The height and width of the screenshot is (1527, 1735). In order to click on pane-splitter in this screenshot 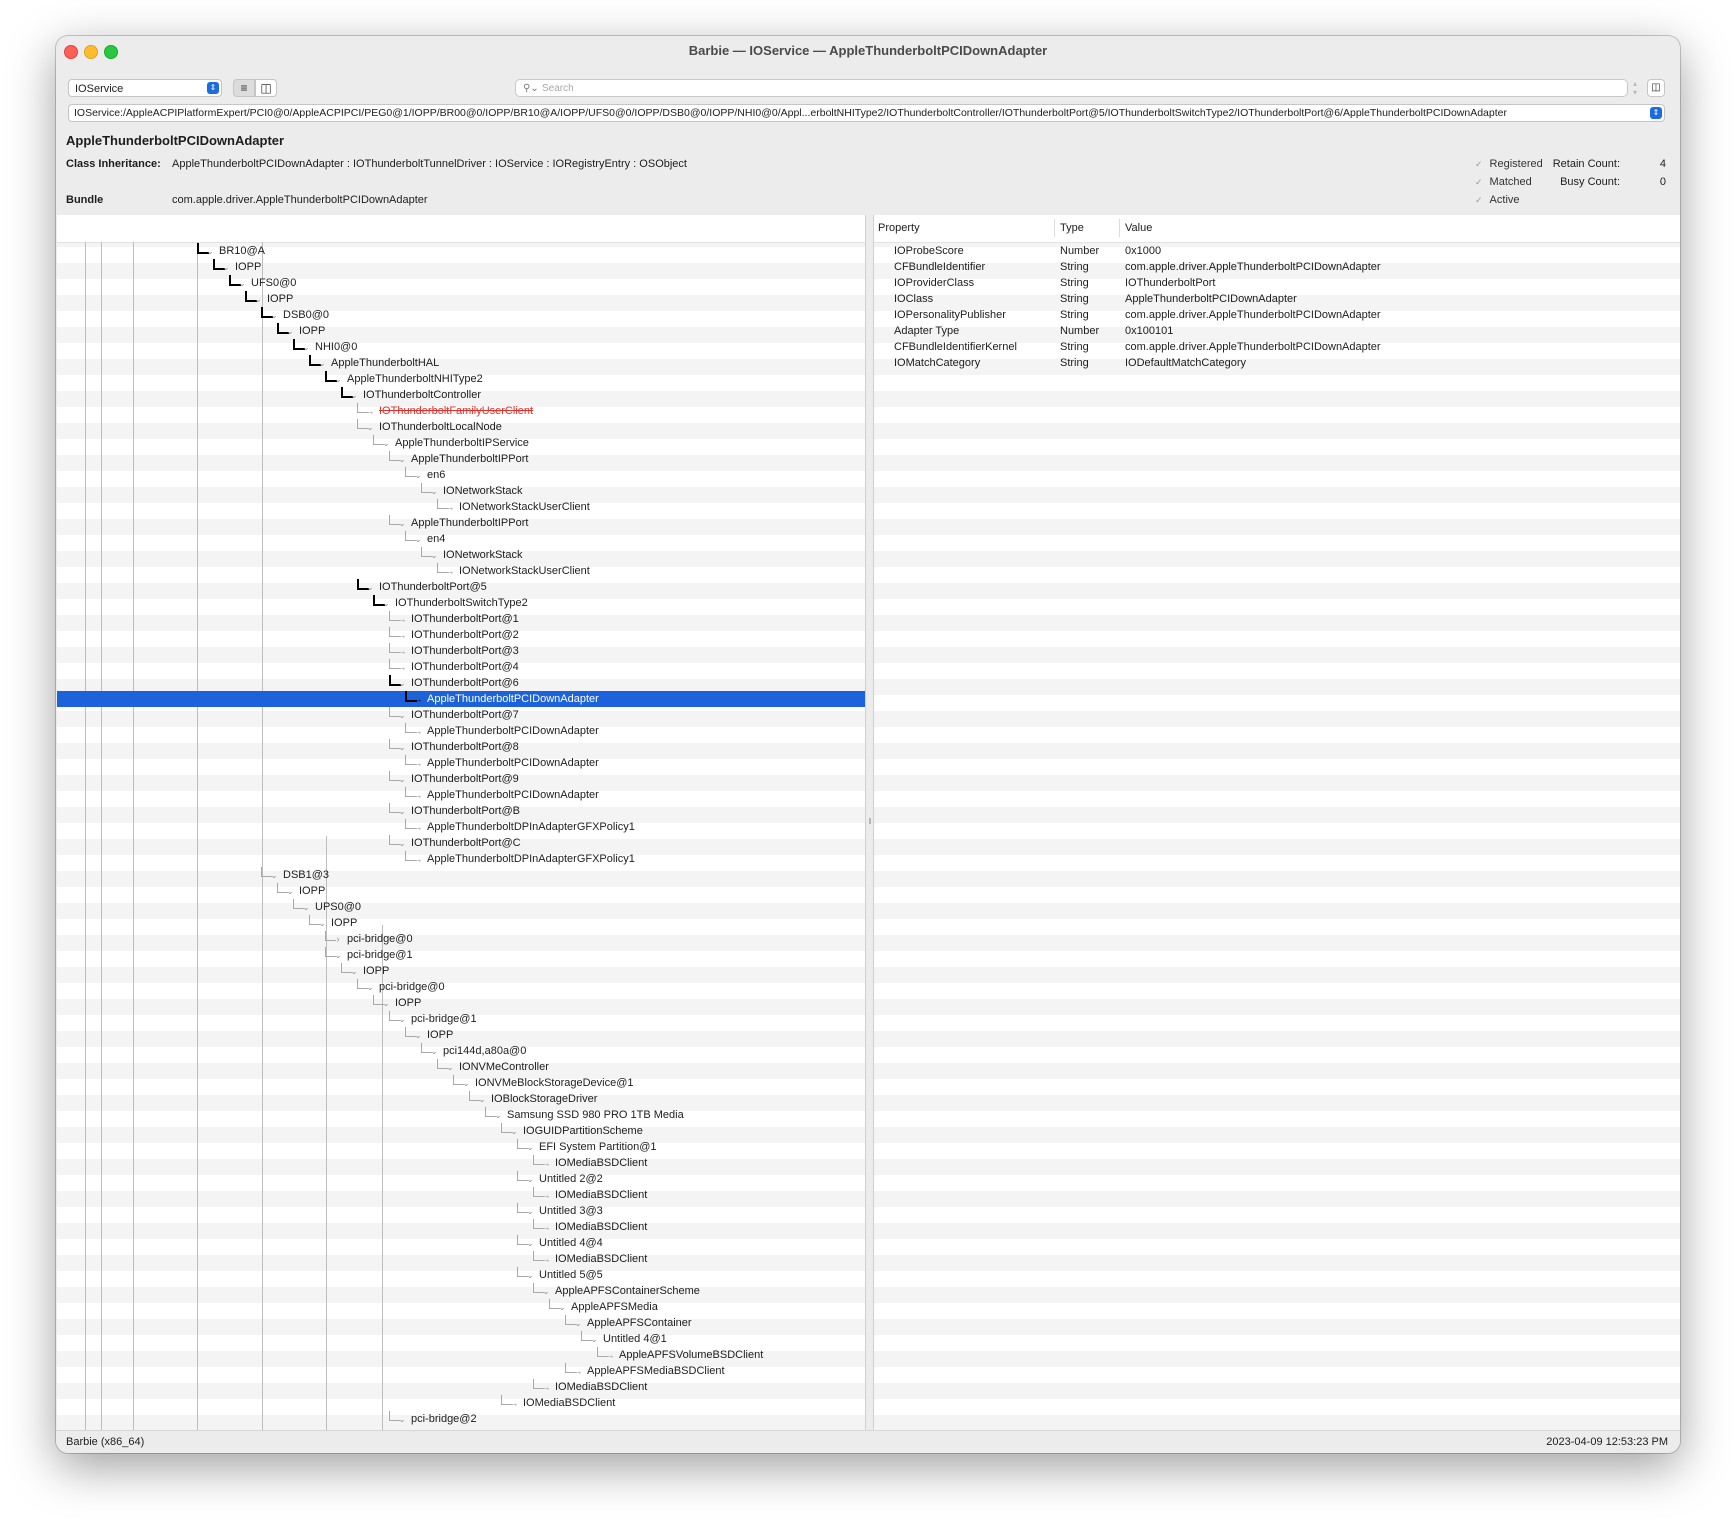, I will do `click(869, 822)`.